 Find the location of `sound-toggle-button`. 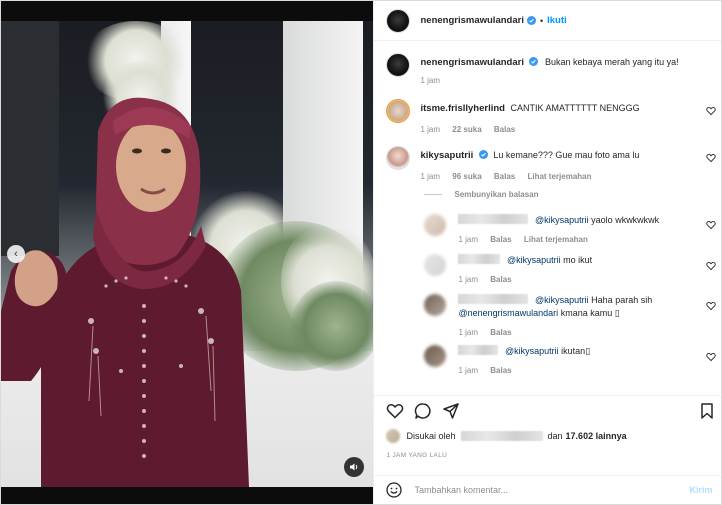

sound-toggle-button is located at coordinates (354, 467).